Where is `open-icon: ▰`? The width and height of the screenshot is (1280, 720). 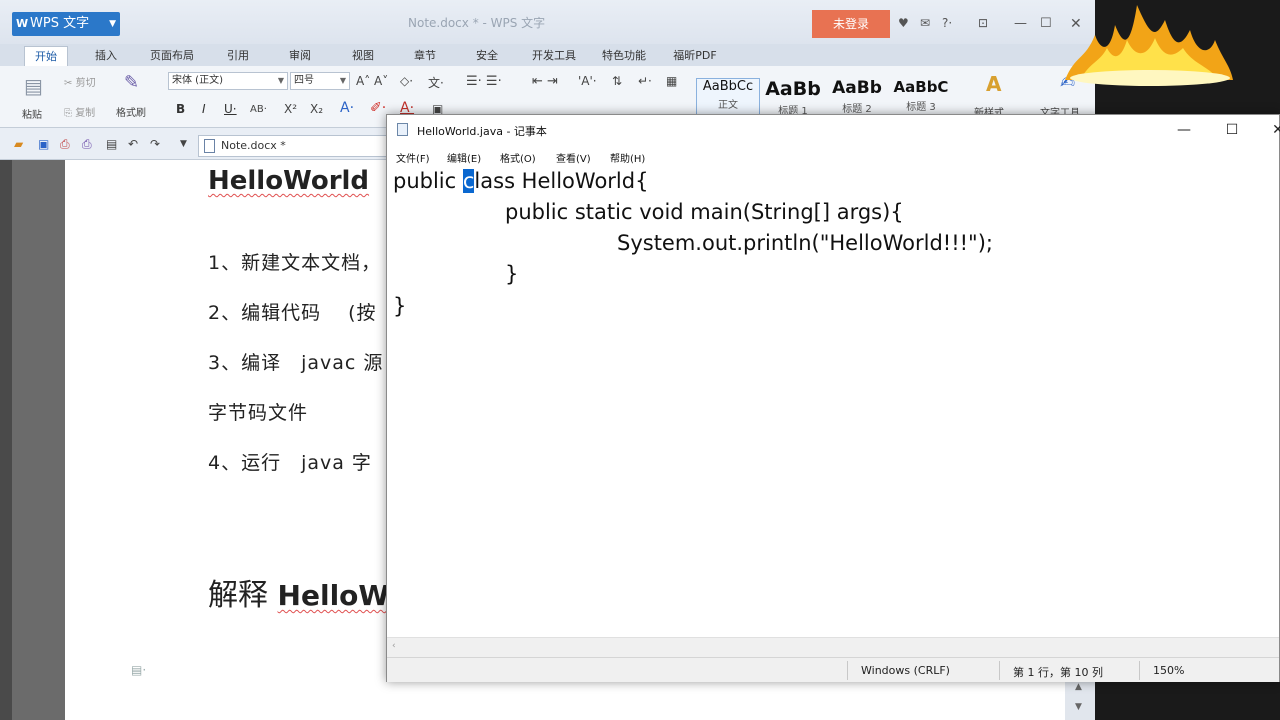
open-icon: ▰ is located at coordinates (18, 144).